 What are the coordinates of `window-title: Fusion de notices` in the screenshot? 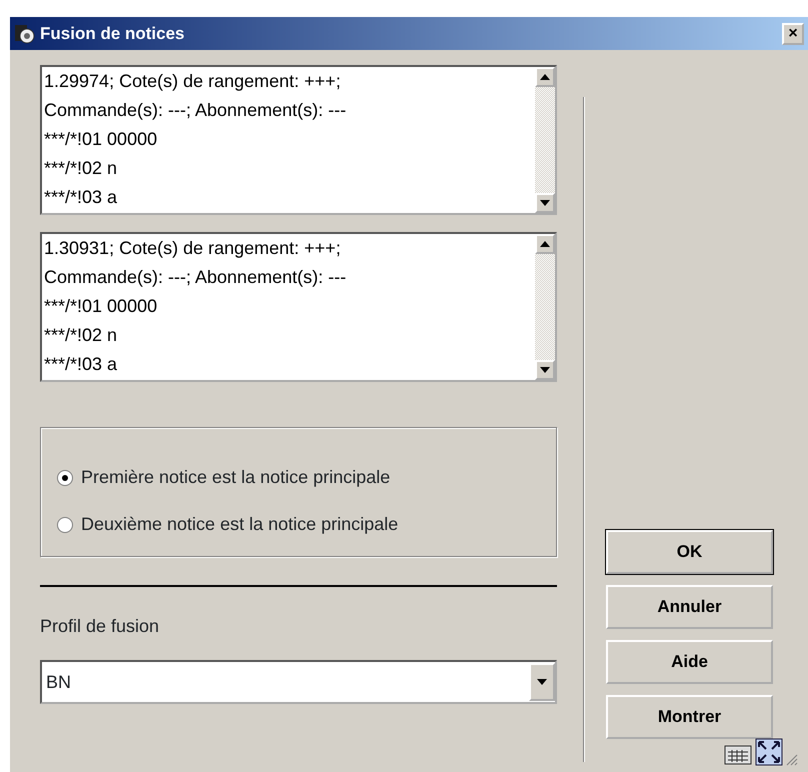 It's located at (112, 33).